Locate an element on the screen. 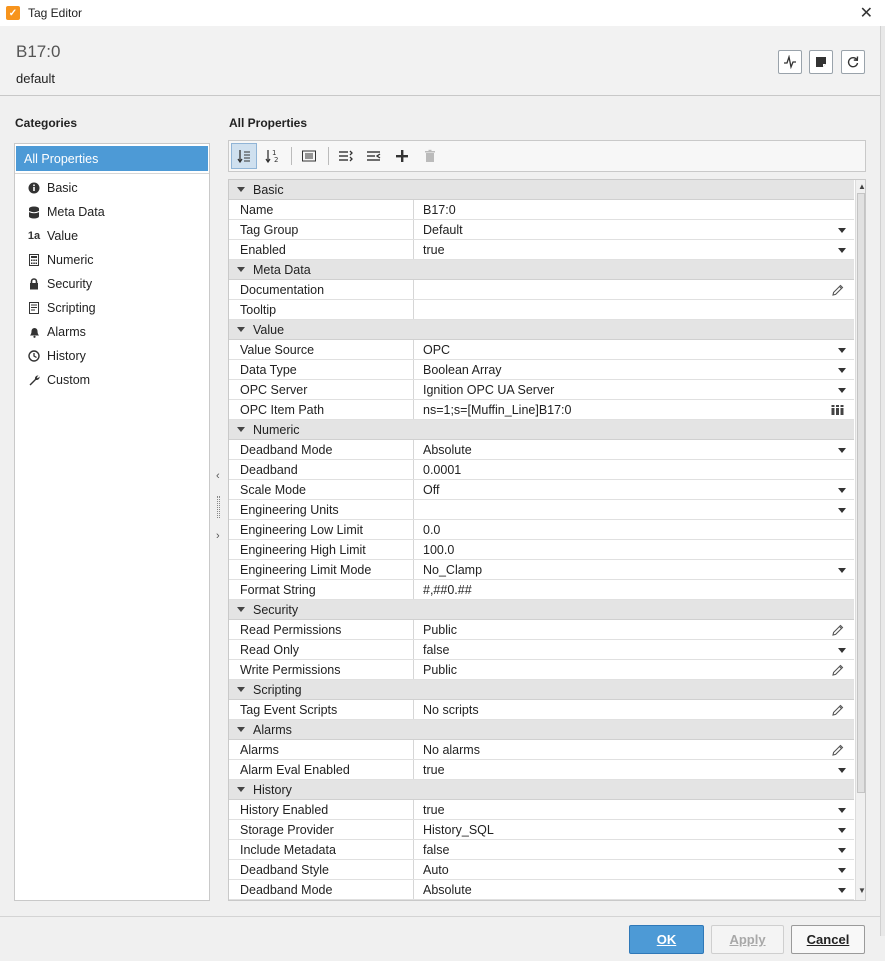  collapse-all-button is located at coordinates (374, 156).